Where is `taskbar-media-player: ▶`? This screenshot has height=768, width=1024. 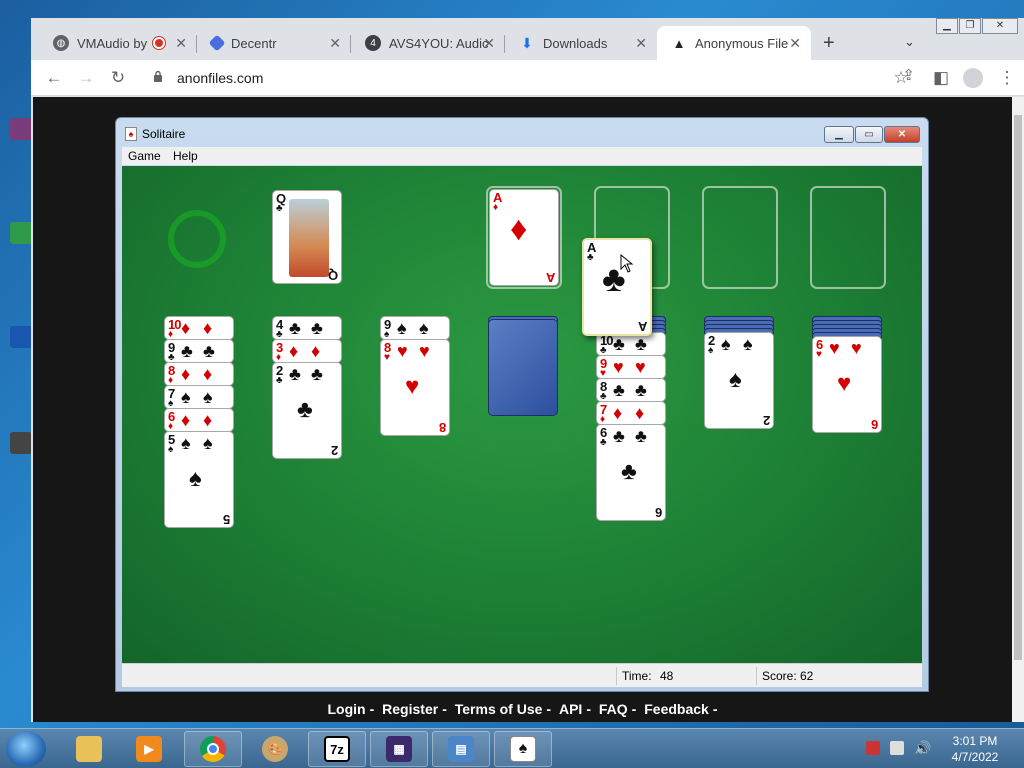 taskbar-media-player: ▶ is located at coordinates (149, 749).